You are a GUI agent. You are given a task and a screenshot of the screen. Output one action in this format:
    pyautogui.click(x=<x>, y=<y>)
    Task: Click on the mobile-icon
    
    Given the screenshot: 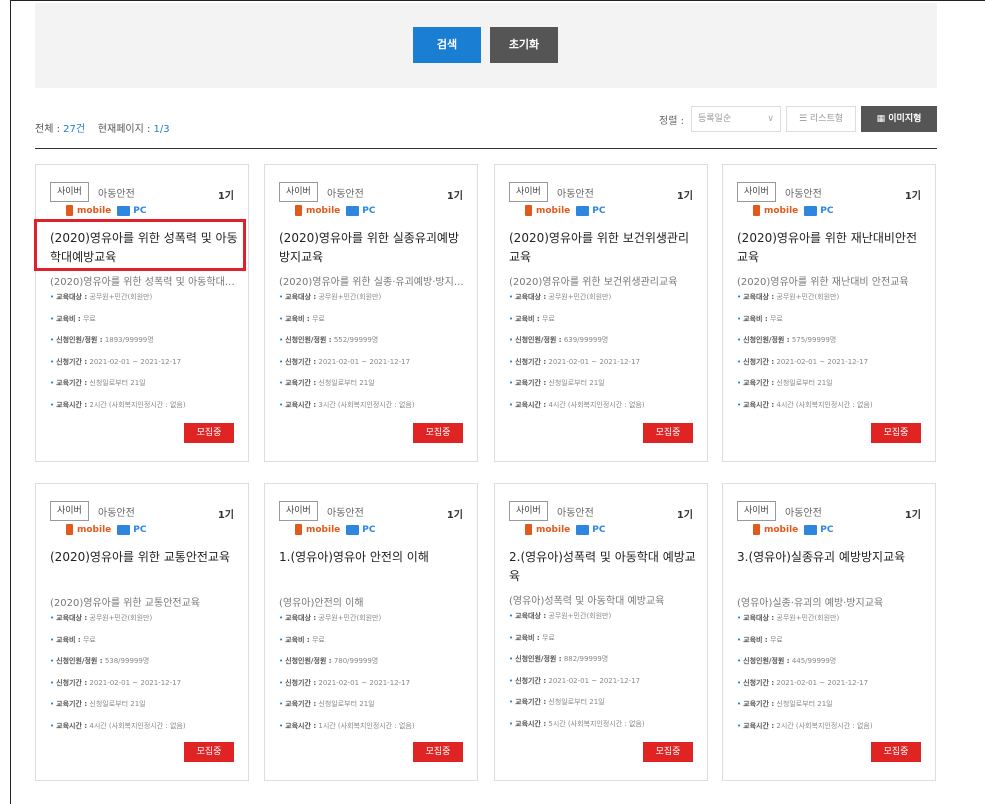 What is the action you would take?
    pyautogui.click(x=528, y=210)
    